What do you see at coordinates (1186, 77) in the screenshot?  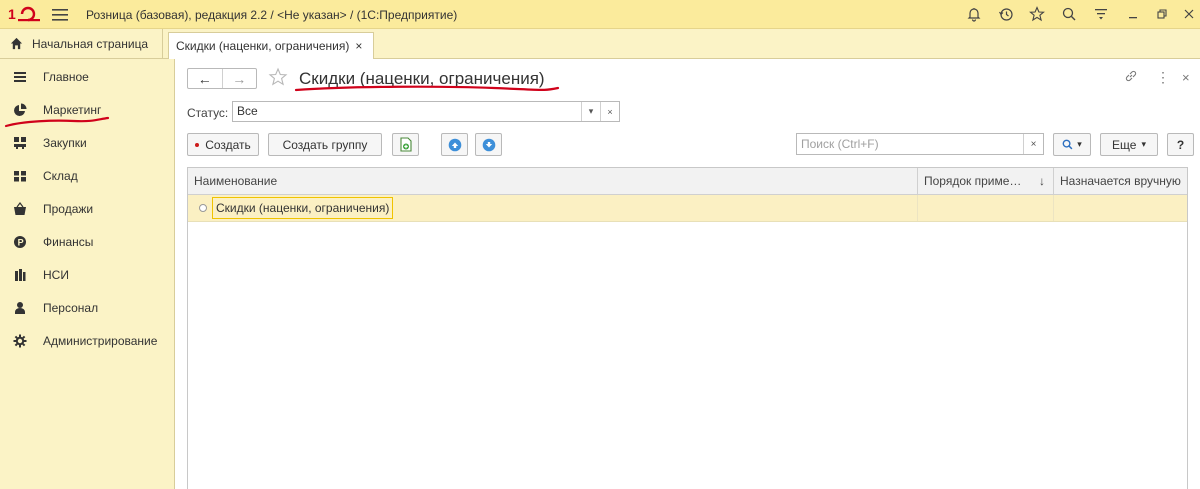 I see `close-form-icon: ×` at bounding box center [1186, 77].